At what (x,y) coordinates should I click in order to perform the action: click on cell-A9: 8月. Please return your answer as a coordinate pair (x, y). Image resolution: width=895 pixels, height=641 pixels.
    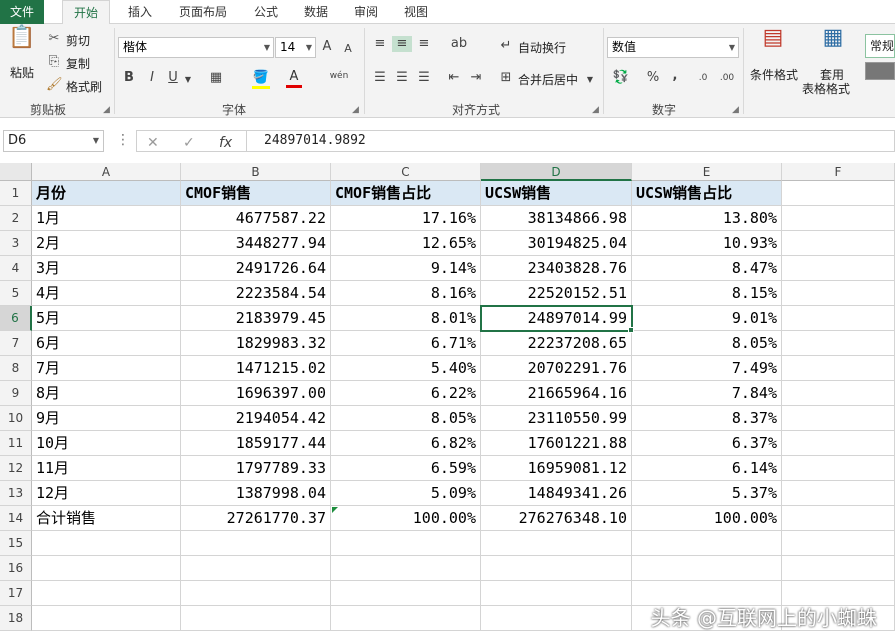
    Looking at the image, I should click on (106, 393).